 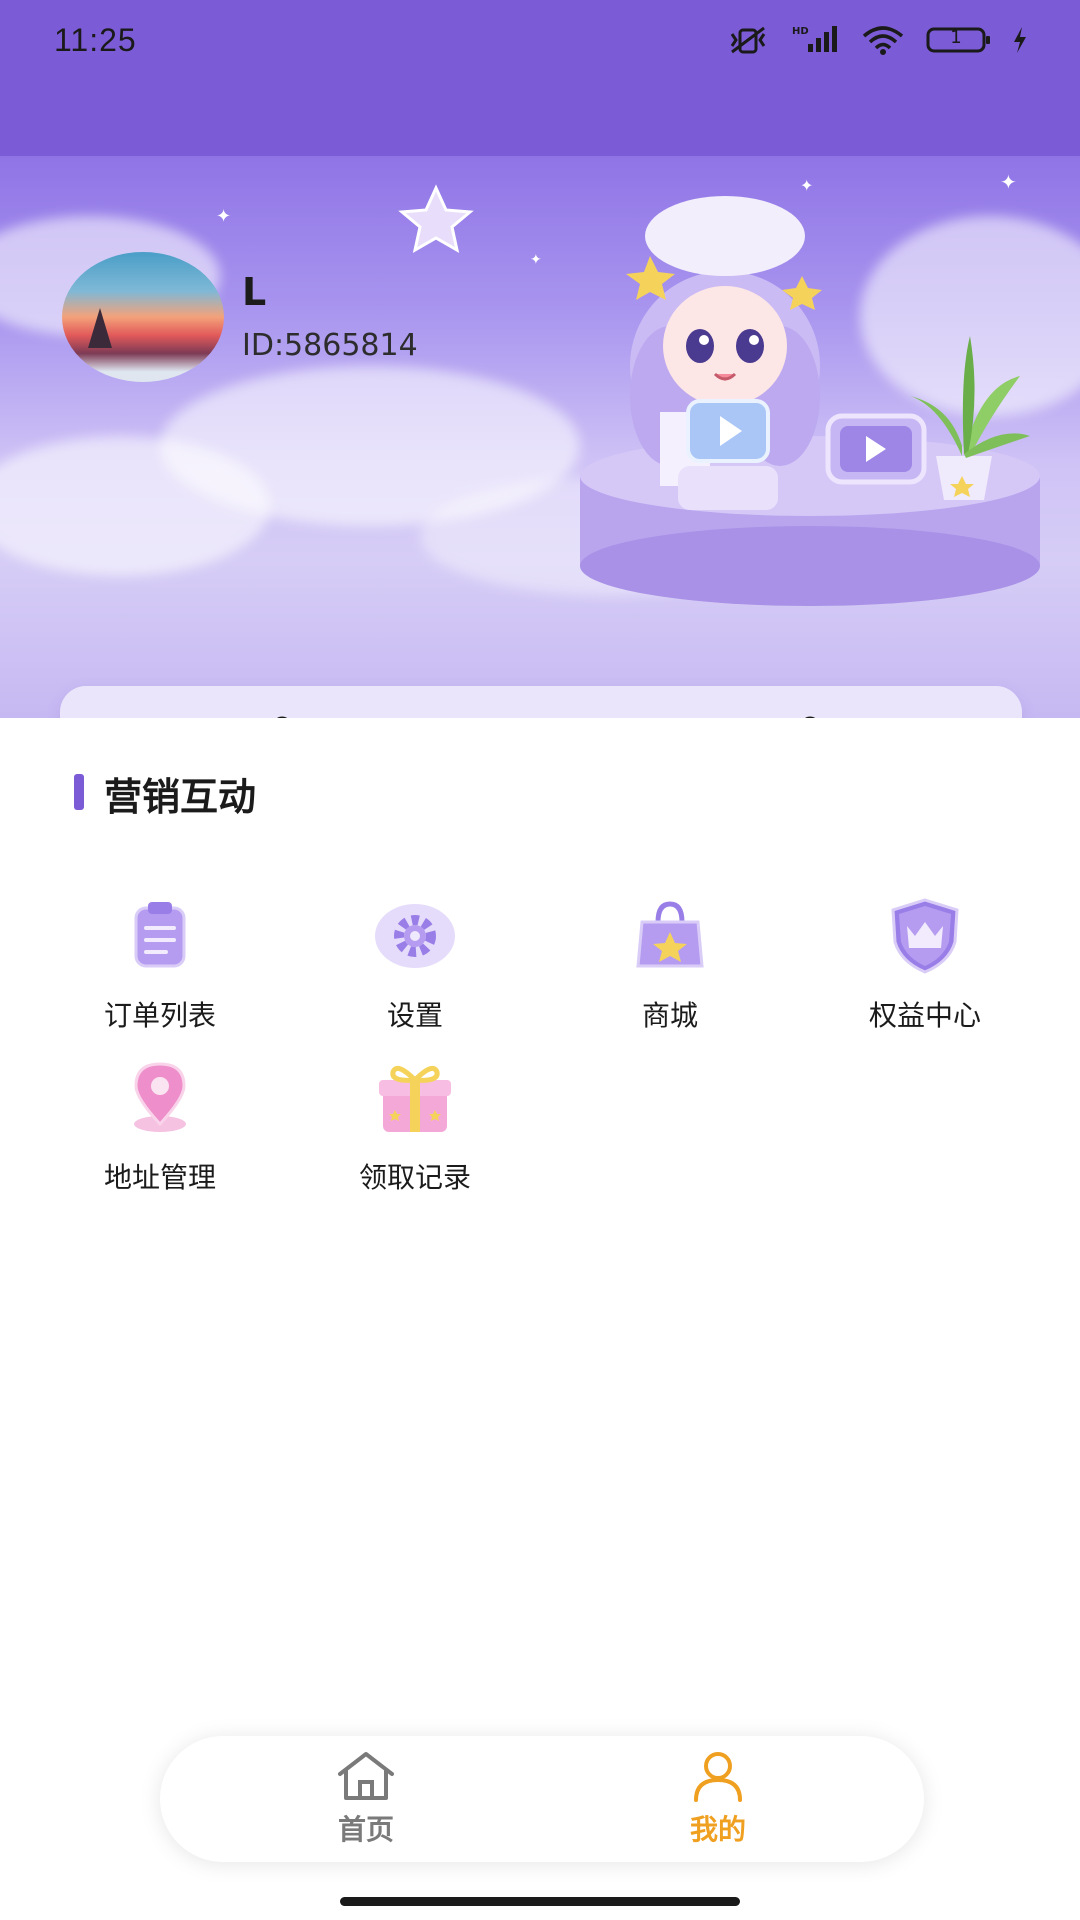 What do you see at coordinates (415, 1133) in the screenshot?
I see `menu-item-claim-records: 领取记录` at bounding box center [415, 1133].